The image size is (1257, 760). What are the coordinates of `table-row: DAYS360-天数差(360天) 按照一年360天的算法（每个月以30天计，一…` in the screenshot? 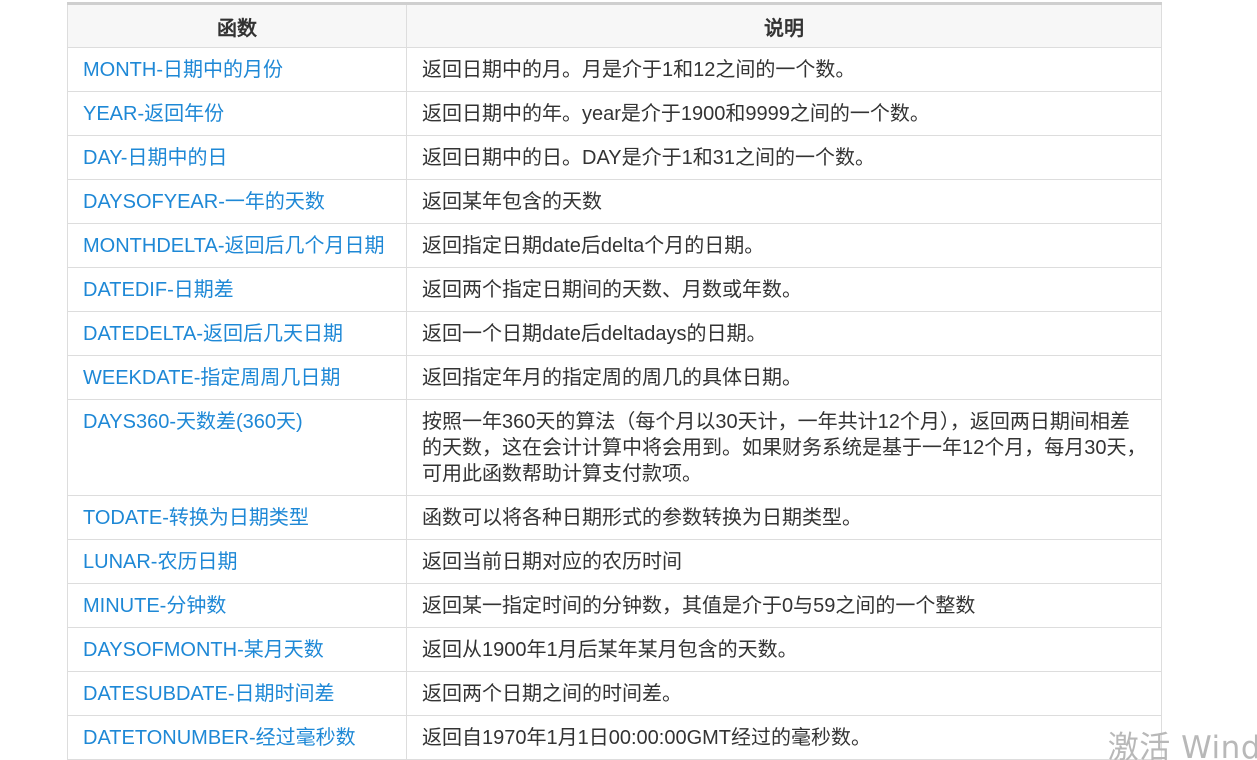 It's located at (614, 447).